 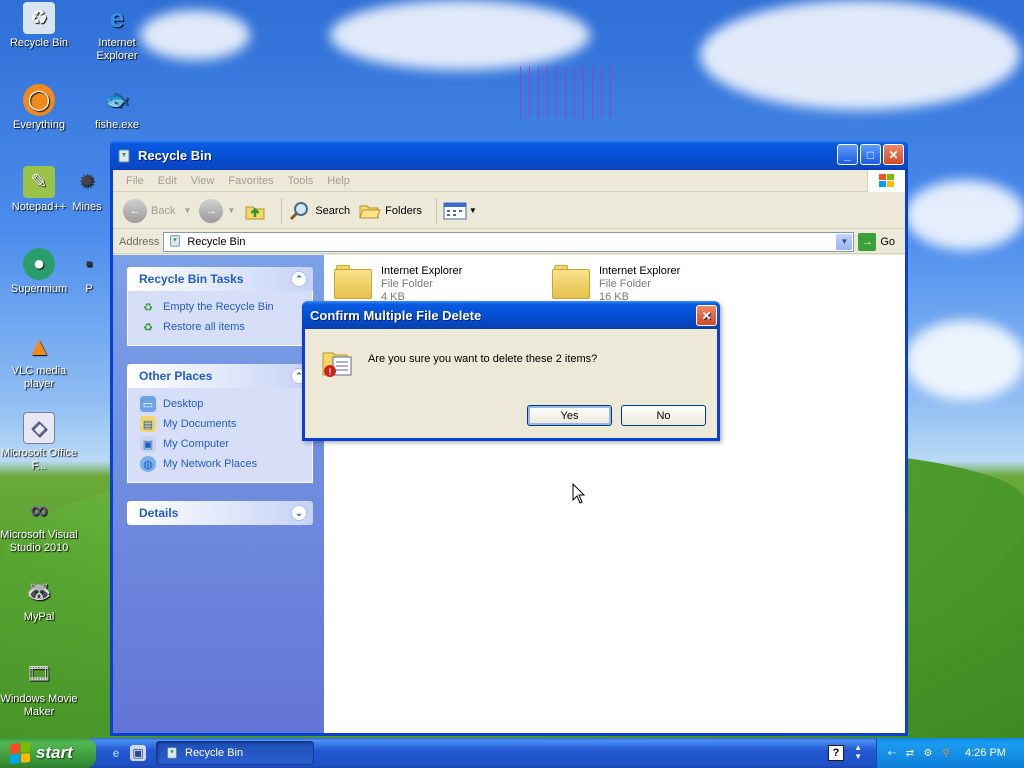 What do you see at coordinates (148, 424) in the screenshot?
I see `my-documents-icon: ▤` at bounding box center [148, 424].